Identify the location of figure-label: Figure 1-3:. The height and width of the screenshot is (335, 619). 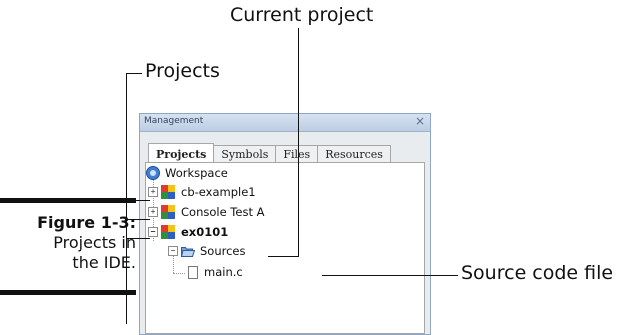
(86, 222).